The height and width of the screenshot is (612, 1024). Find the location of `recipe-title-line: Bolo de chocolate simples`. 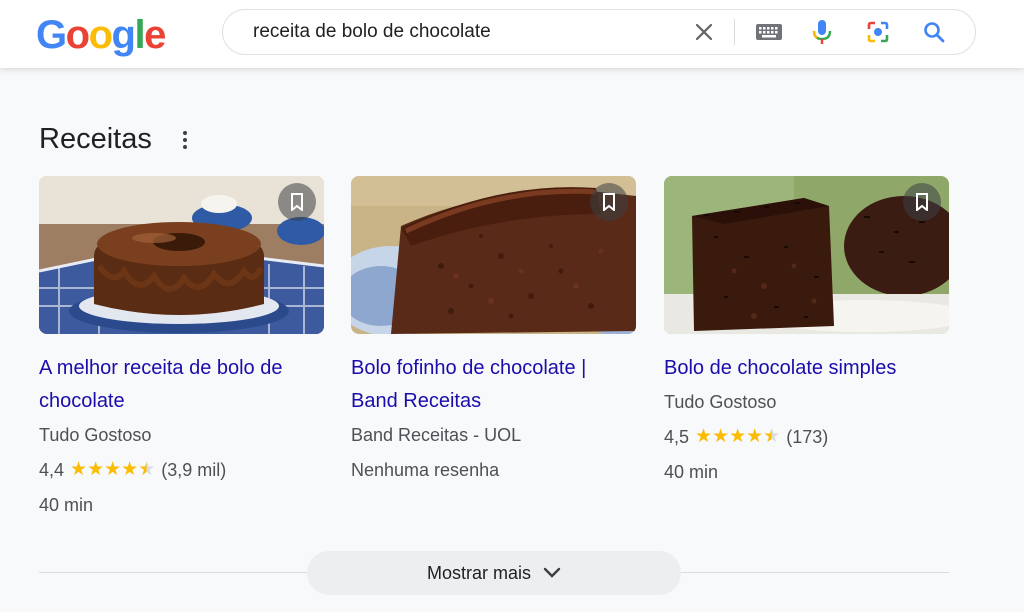

recipe-title-line: Bolo de chocolate simples is located at coordinates (780, 368).